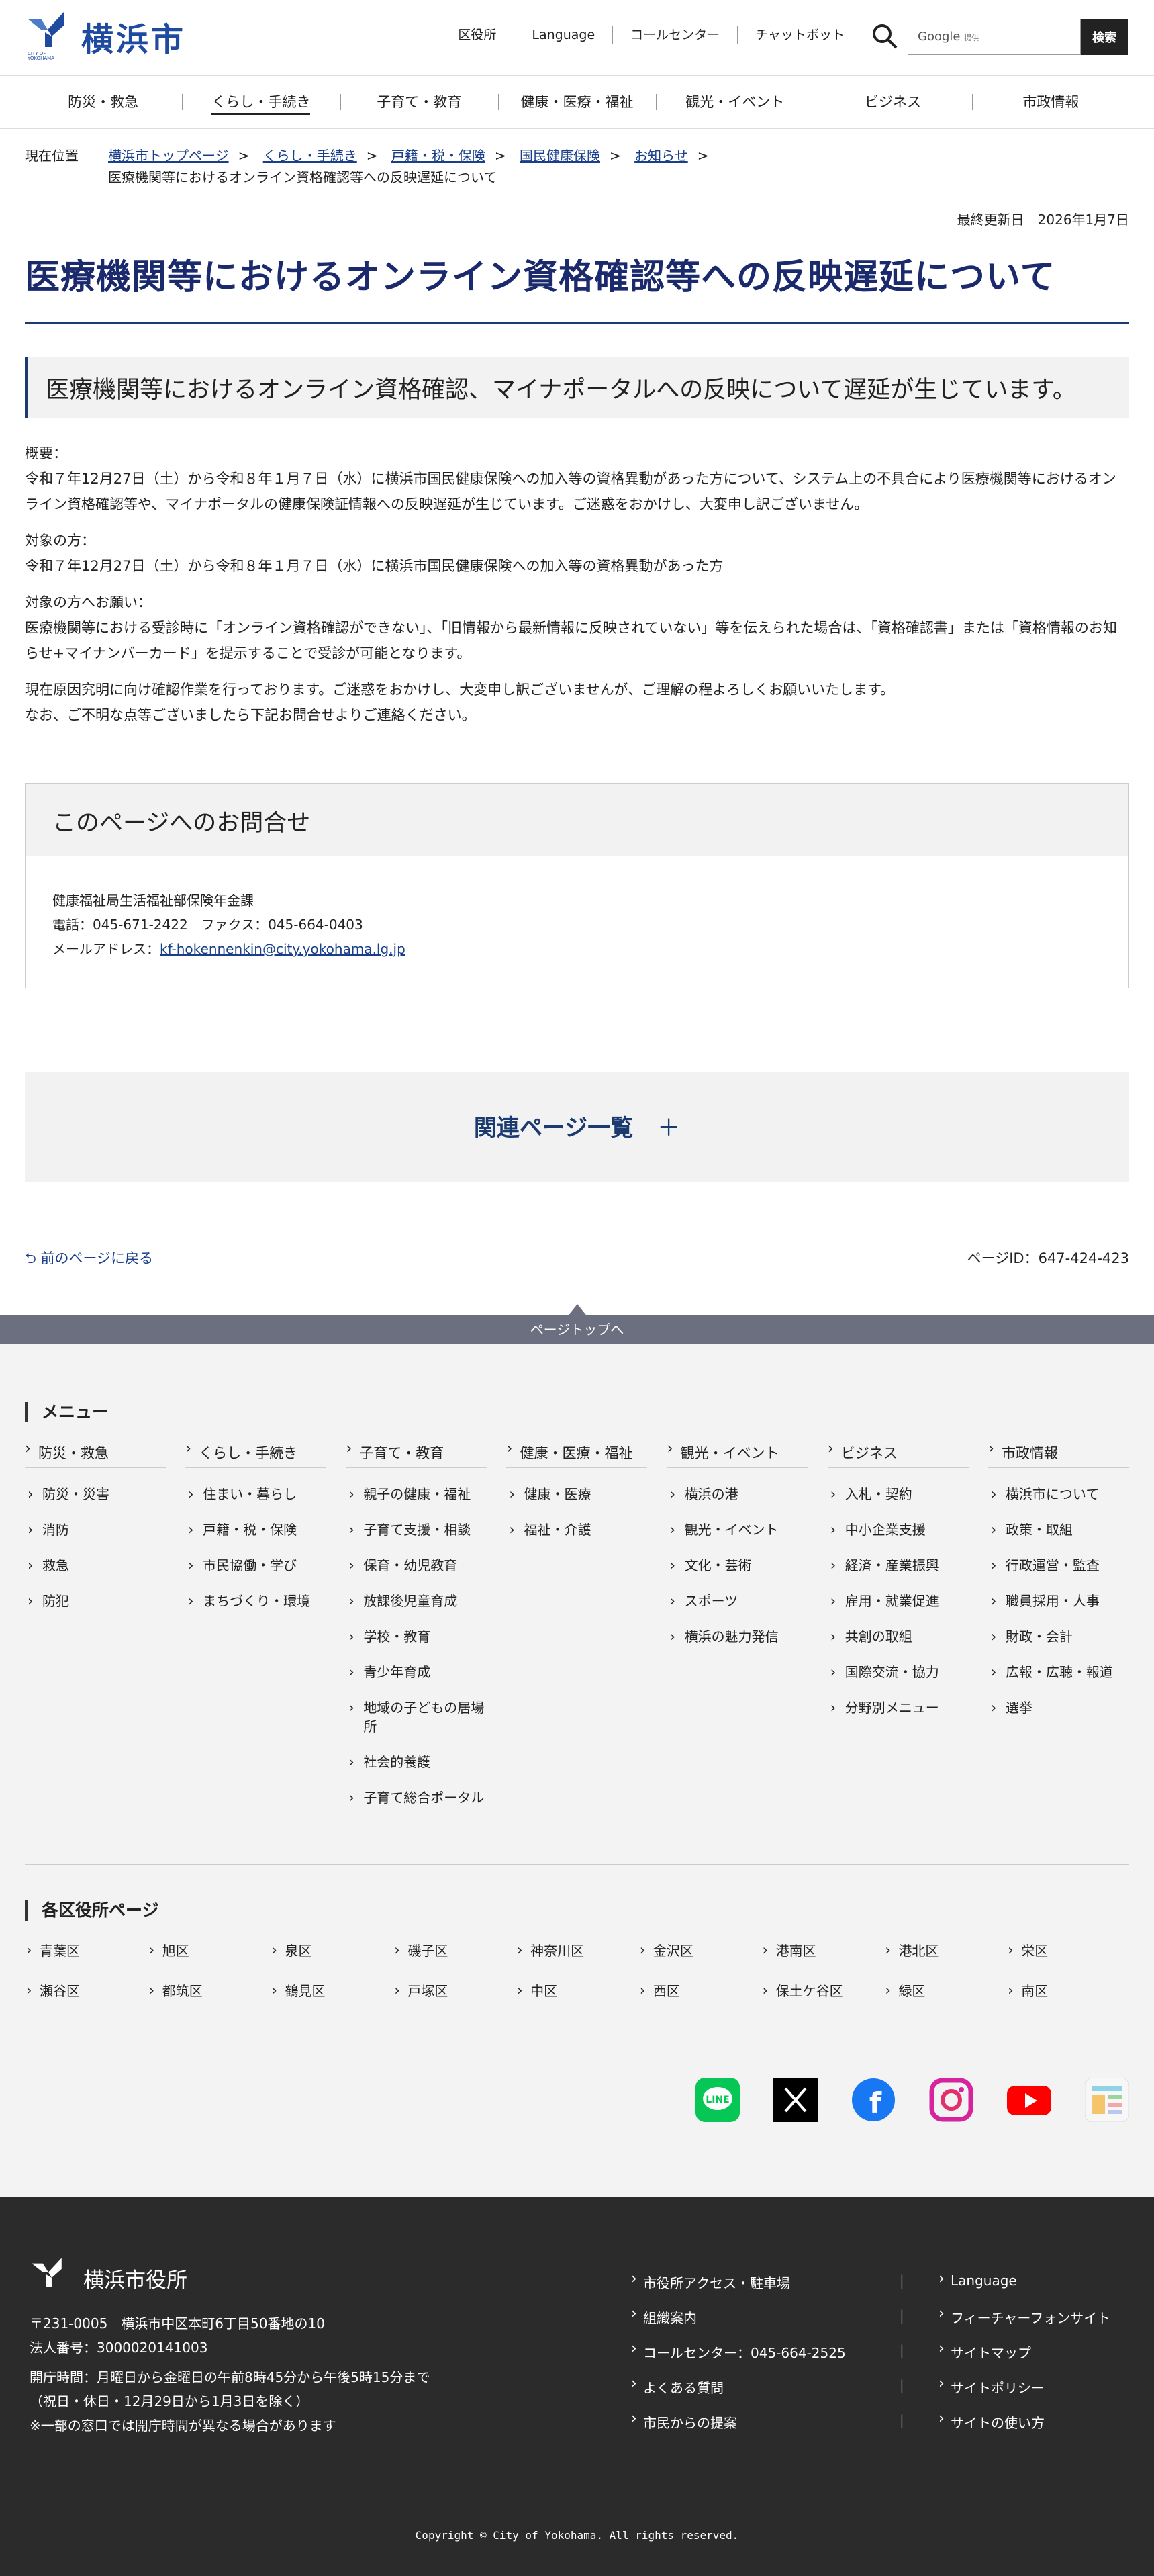  What do you see at coordinates (898, 1672) in the screenshot?
I see `menu-item: 国際交流・協力` at bounding box center [898, 1672].